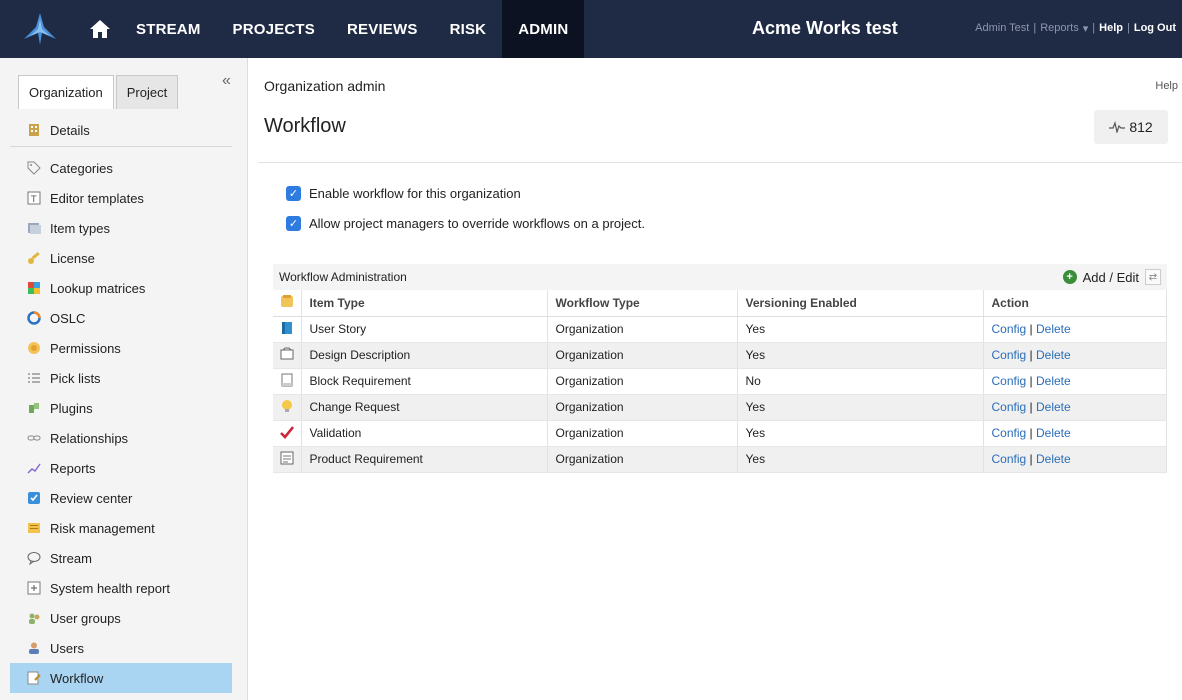  Describe the element at coordinates (1075, 303) in the screenshot. I see `col-action: Action` at that location.